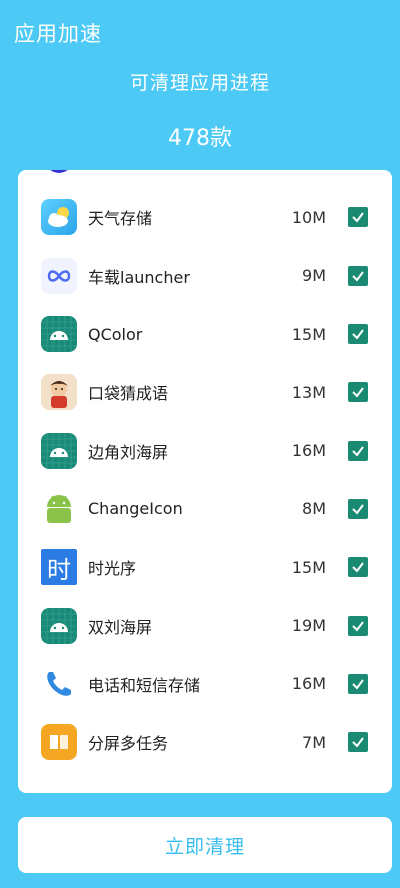 The image size is (400, 888). I want to click on list-item: 音频 5M, so click(205, 179).